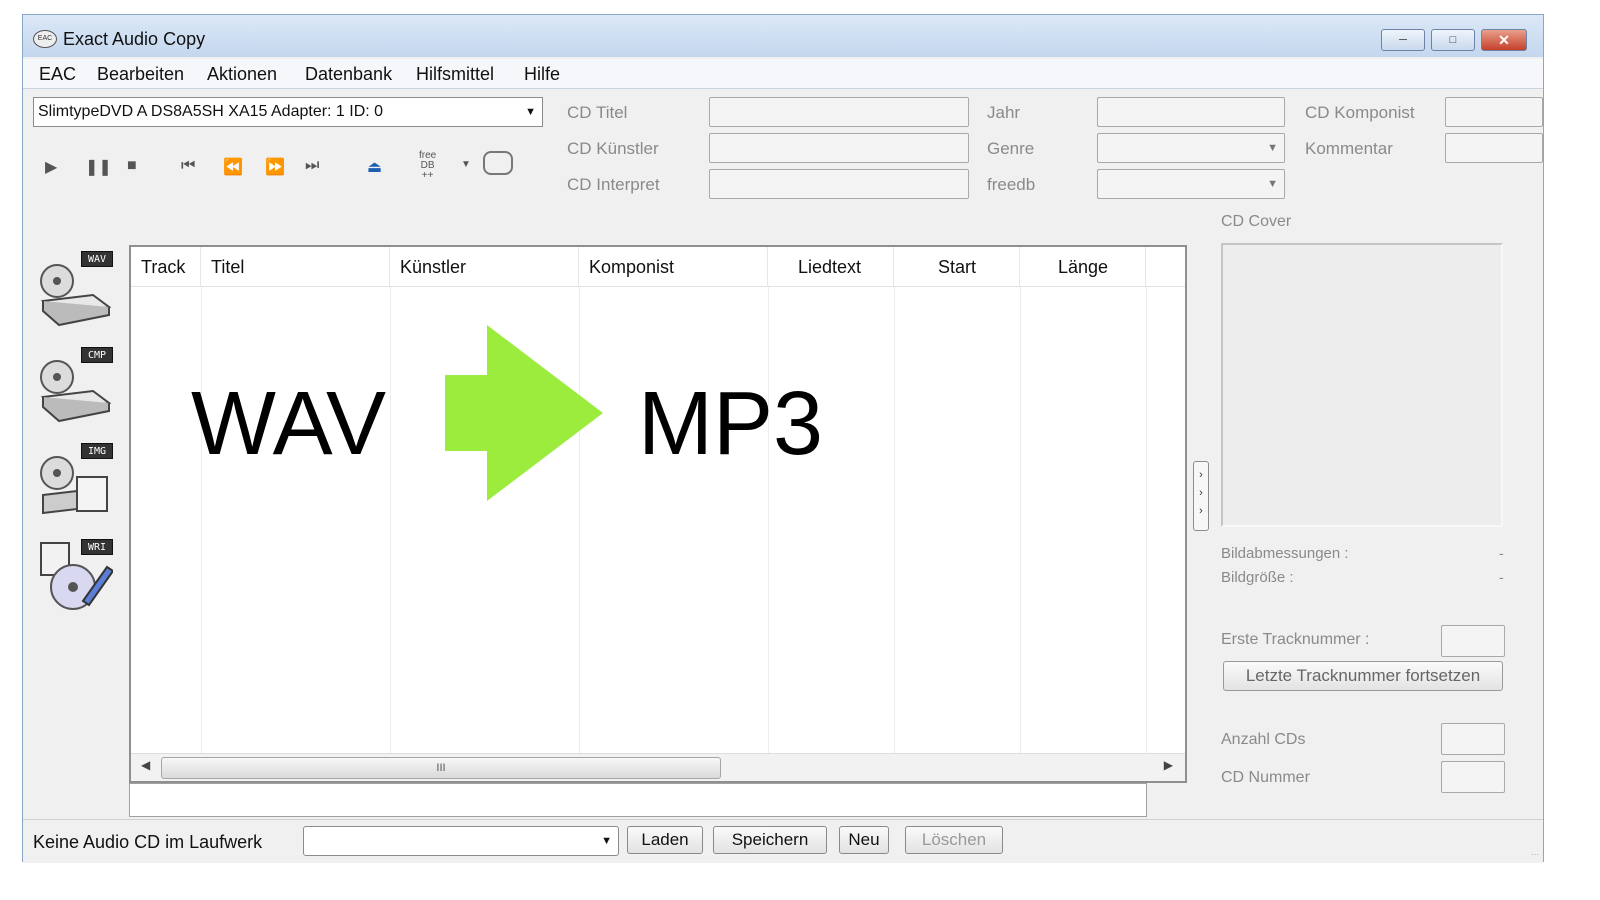 Image resolution: width=1600 pixels, height=900 pixels. What do you see at coordinates (638, 800) in the screenshot?
I see `lyrics-box` at bounding box center [638, 800].